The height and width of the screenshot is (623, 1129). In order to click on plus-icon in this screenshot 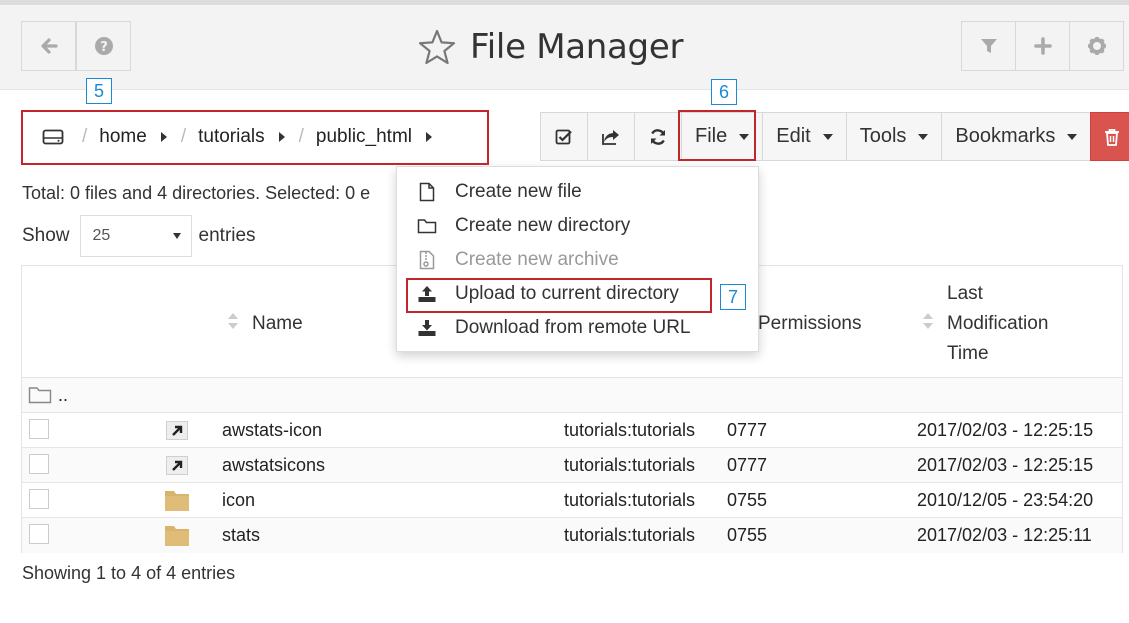, I will do `click(1042, 46)`.